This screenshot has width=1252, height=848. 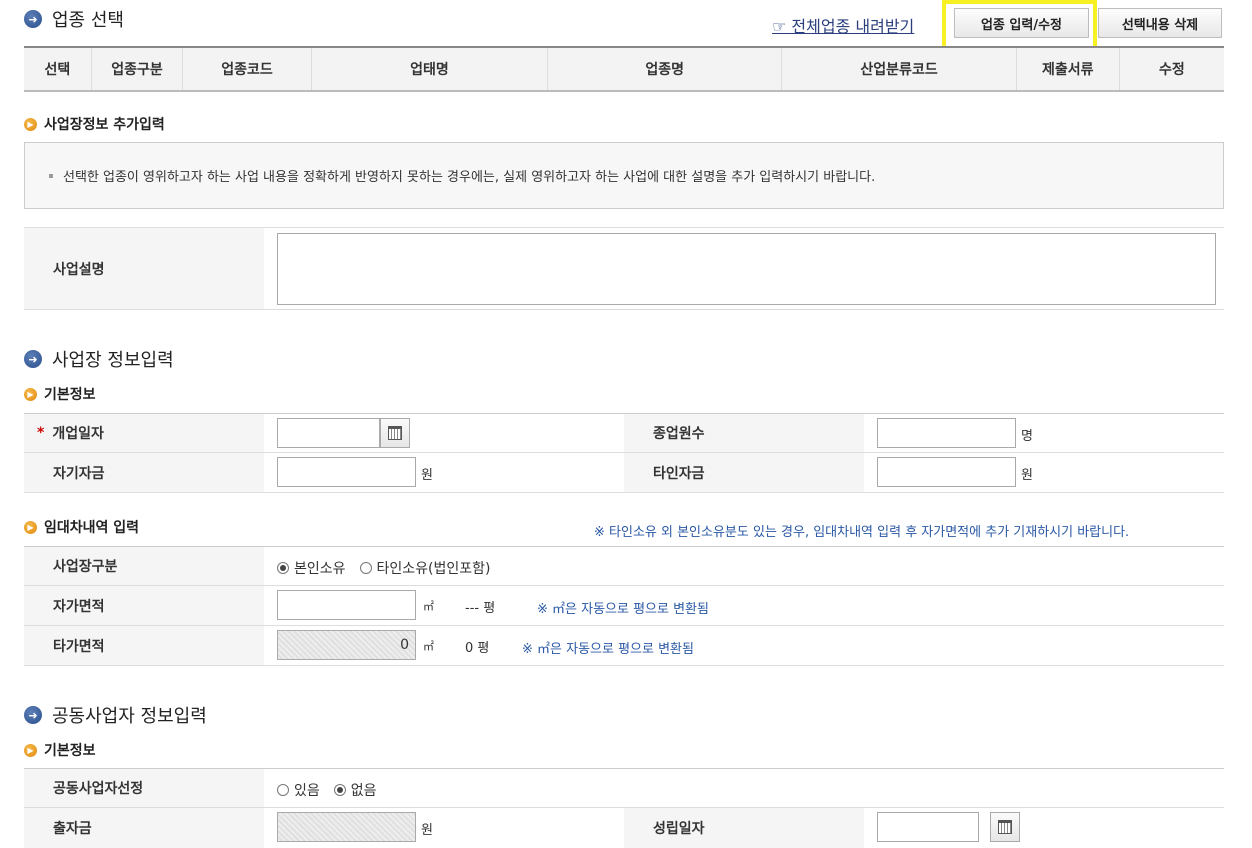 What do you see at coordinates (928, 827) in the screenshot?
I see `est-date-input` at bounding box center [928, 827].